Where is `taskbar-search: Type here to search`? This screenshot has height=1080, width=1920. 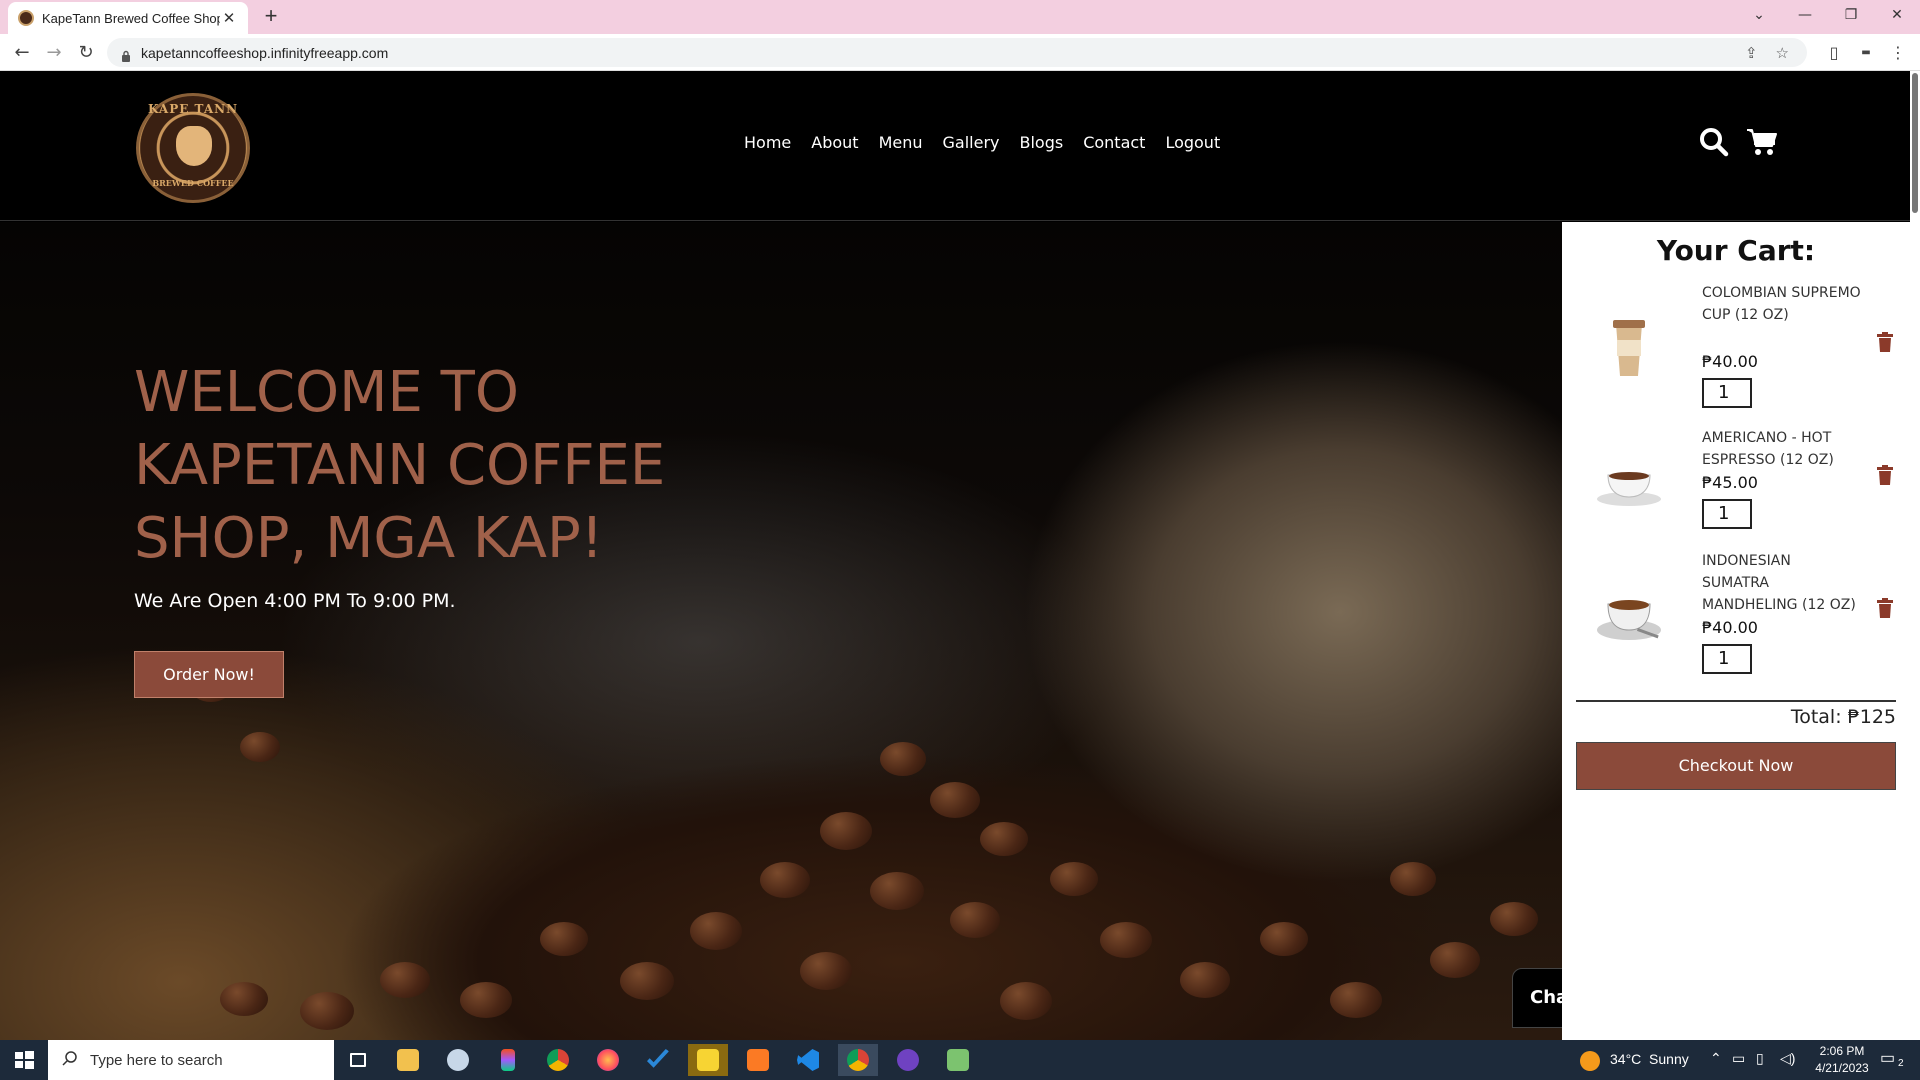 taskbar-search: Type here to search is located at coordinates (191, 1060).